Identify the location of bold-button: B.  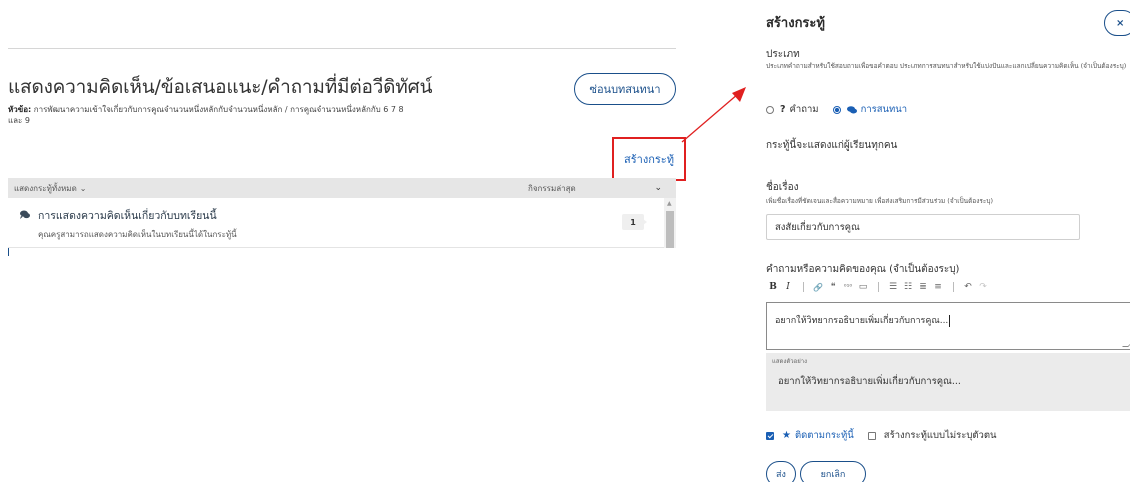
(773, 287).